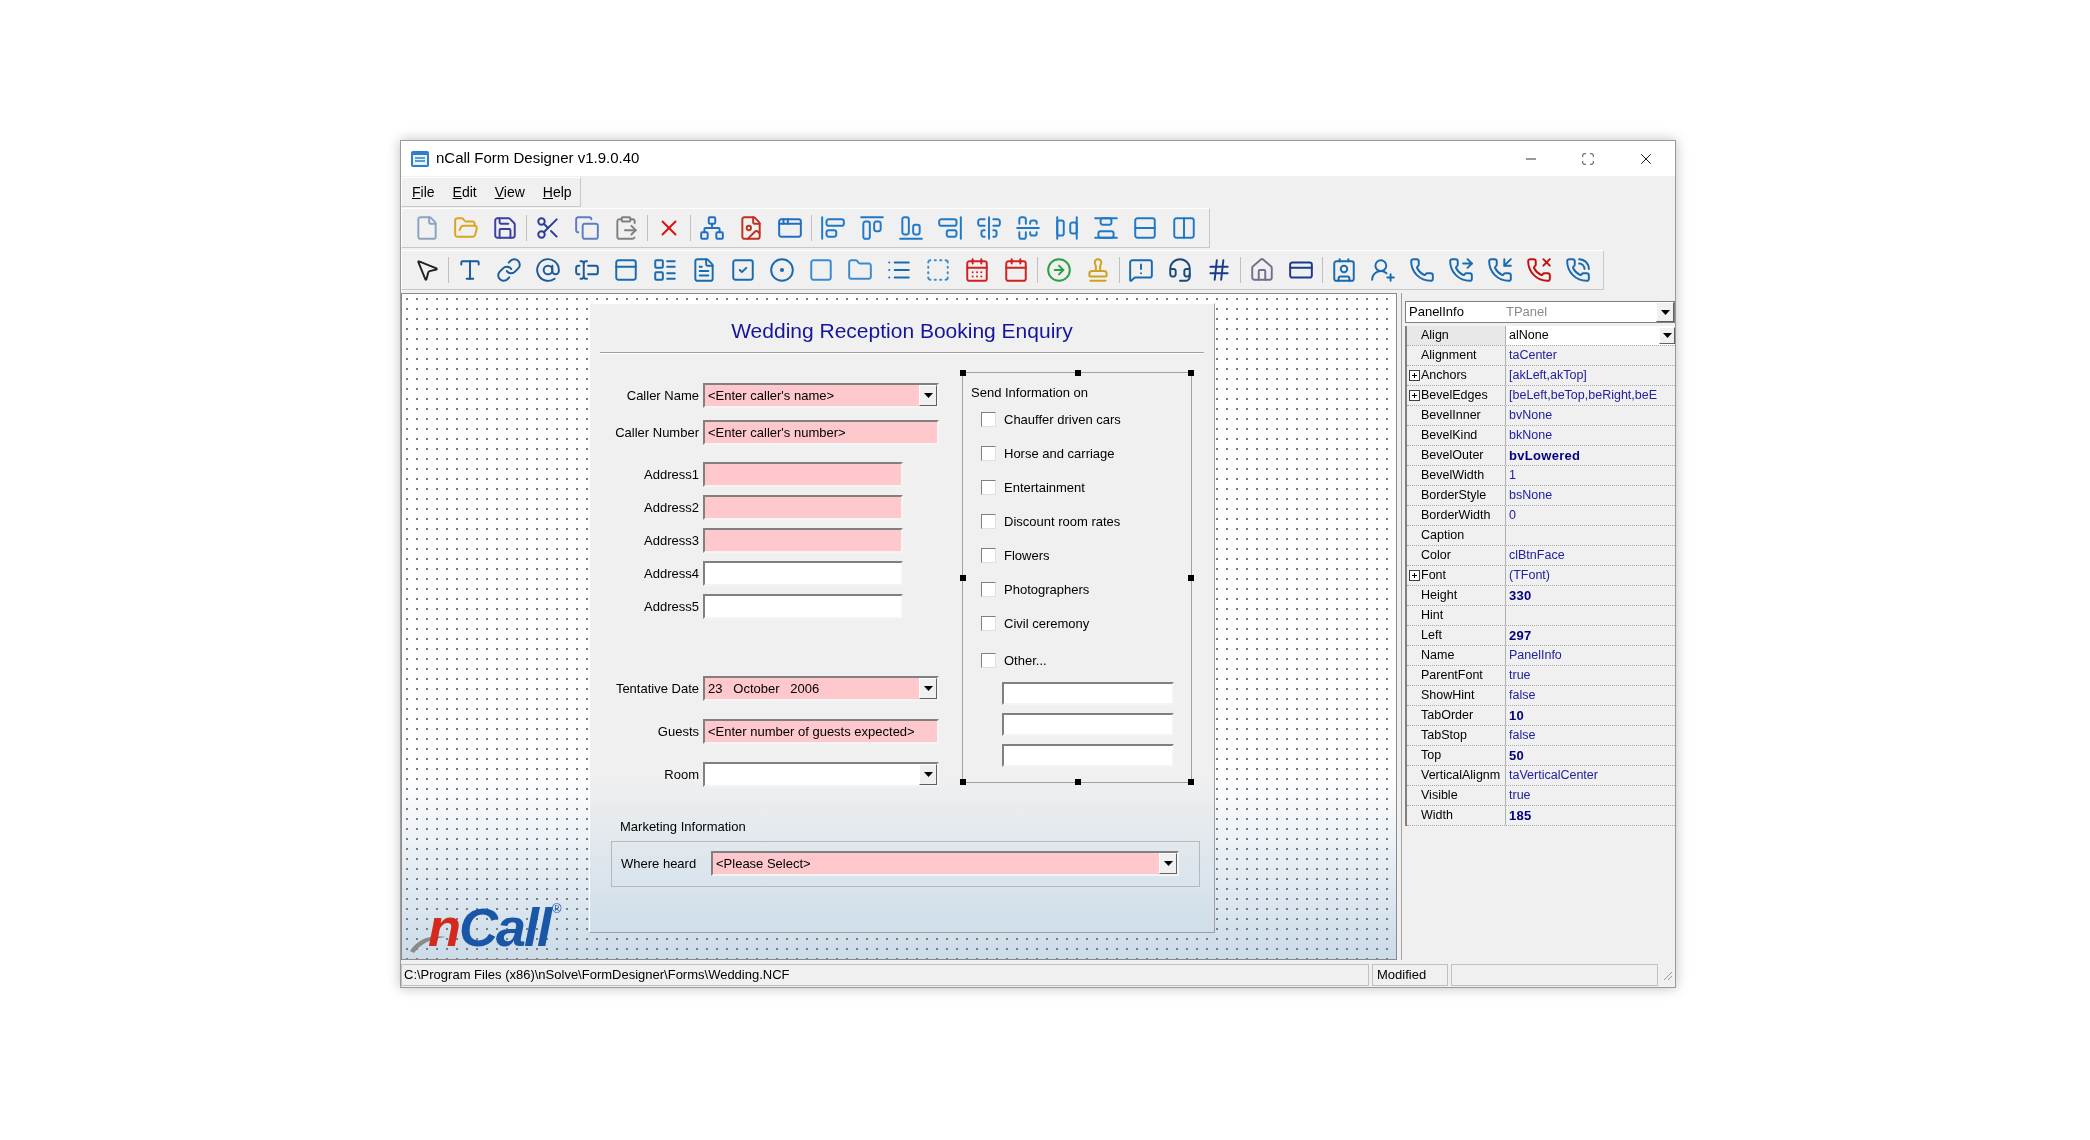 The image size is (2090, 1140). I want to click on property-row: BevelOuter bvLowered, so click(1541, 456).